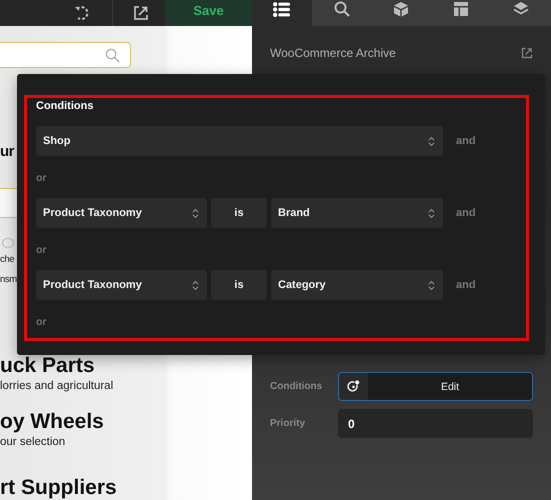  Describe the element at coordinates (239, 141) in the screenshot. I see `condition-select: Shop` at that location.